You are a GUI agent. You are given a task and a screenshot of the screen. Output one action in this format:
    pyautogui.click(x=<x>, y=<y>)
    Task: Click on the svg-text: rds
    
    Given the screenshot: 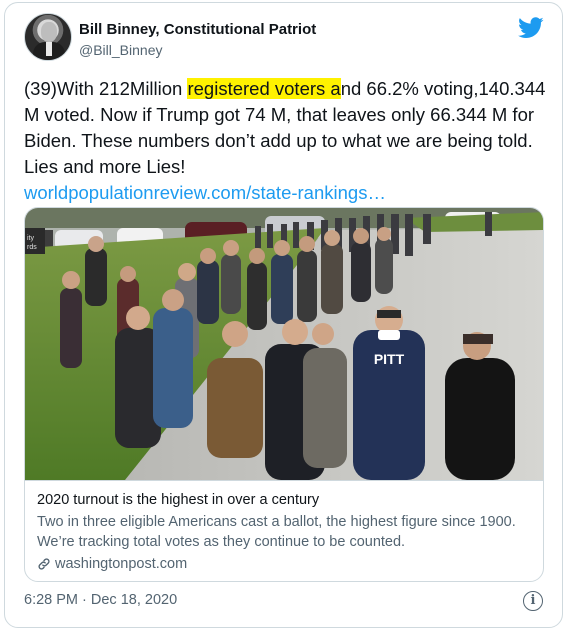 What is the action you would take?
    pyautogui.click(x=32, y=247)
    